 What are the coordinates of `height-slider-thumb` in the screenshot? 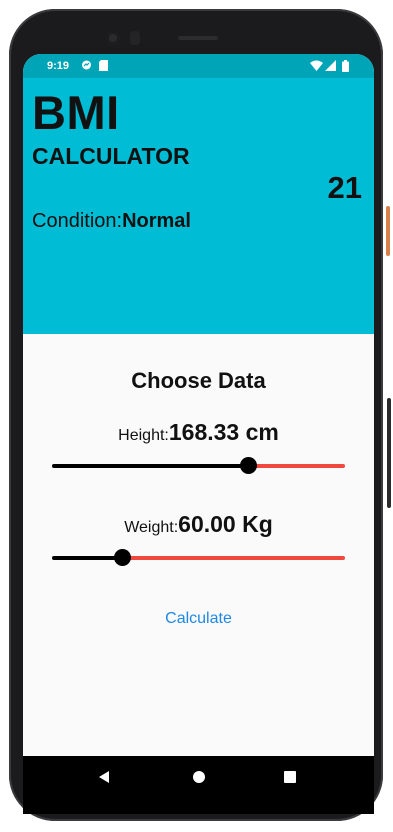 It's located at (249, 465).